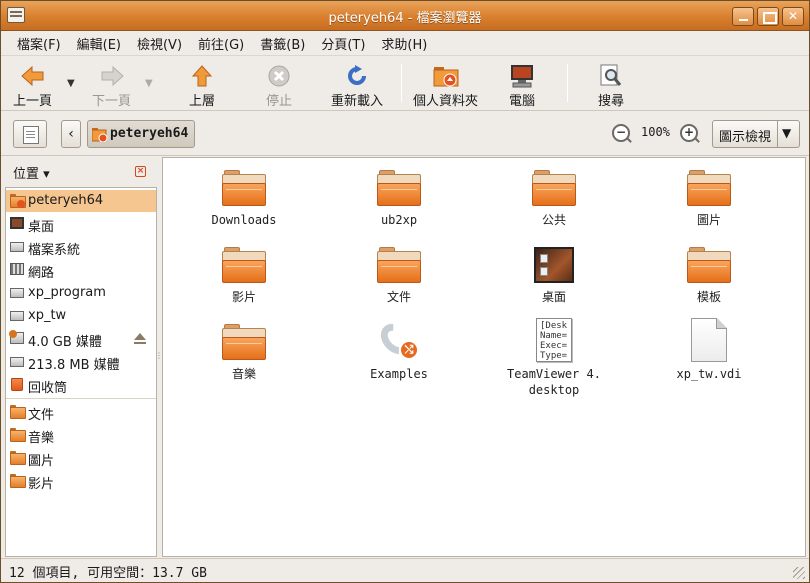 This screenshot has height=583, width=810. What do you see at coordinates (140, 171) in the screenshot?
I see `close-sidebar-icon: ×` at bounding box center [140, 171].